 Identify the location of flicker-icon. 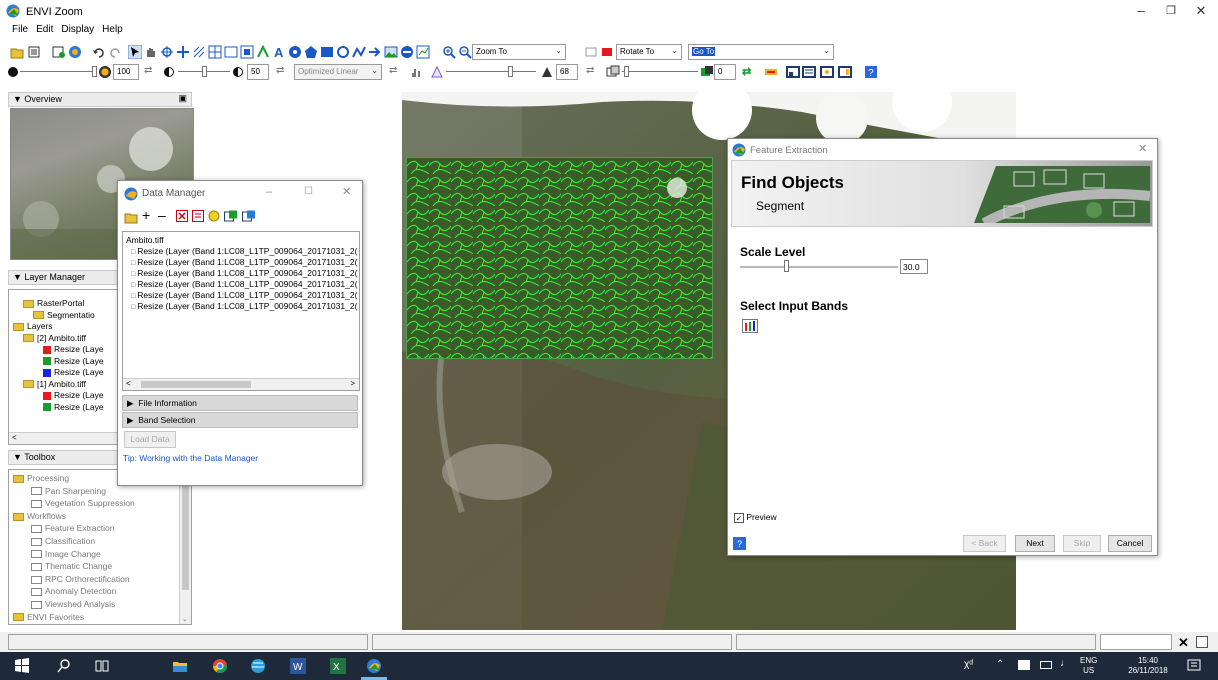
(215, 52).